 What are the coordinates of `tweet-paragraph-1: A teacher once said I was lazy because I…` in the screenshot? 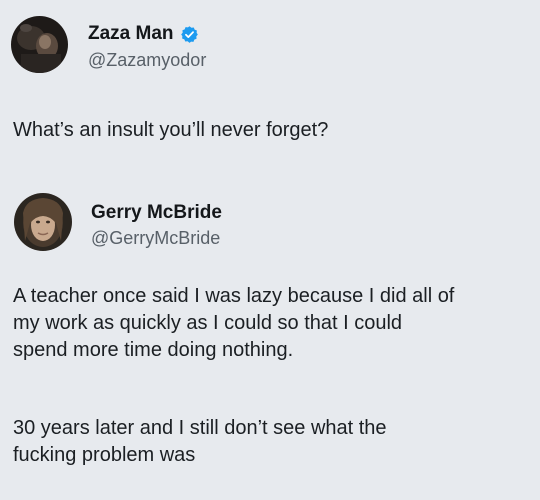 It's located at (233, 323).